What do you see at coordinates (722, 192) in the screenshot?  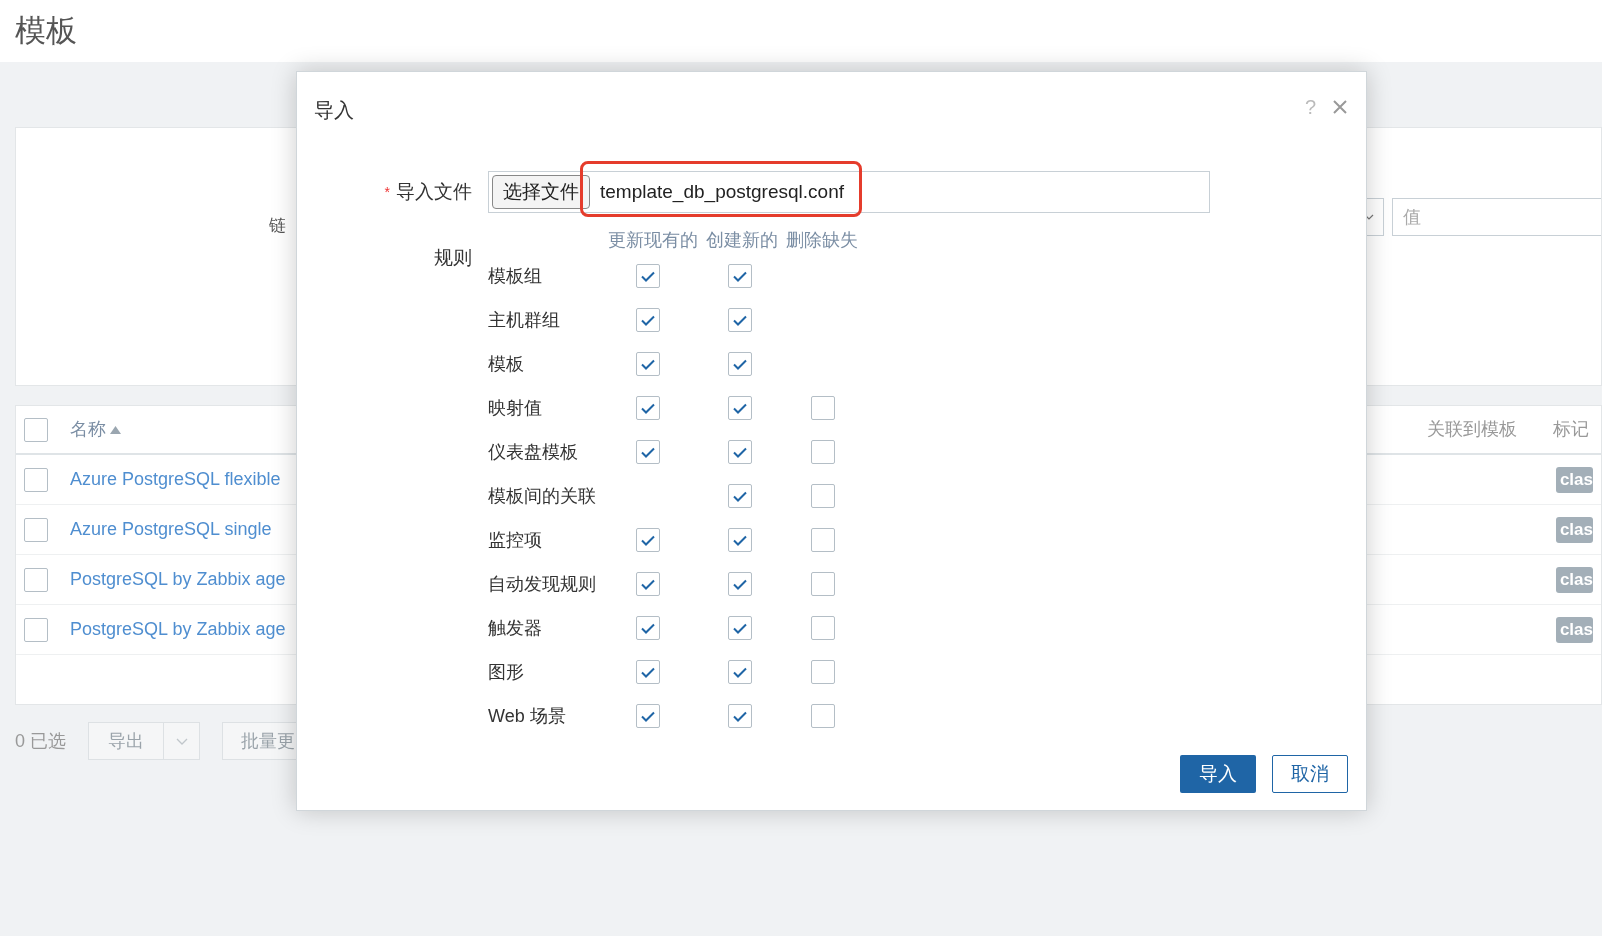 I see `file-name: template_db_postgresql.conf` at bounding box center [722, 192].